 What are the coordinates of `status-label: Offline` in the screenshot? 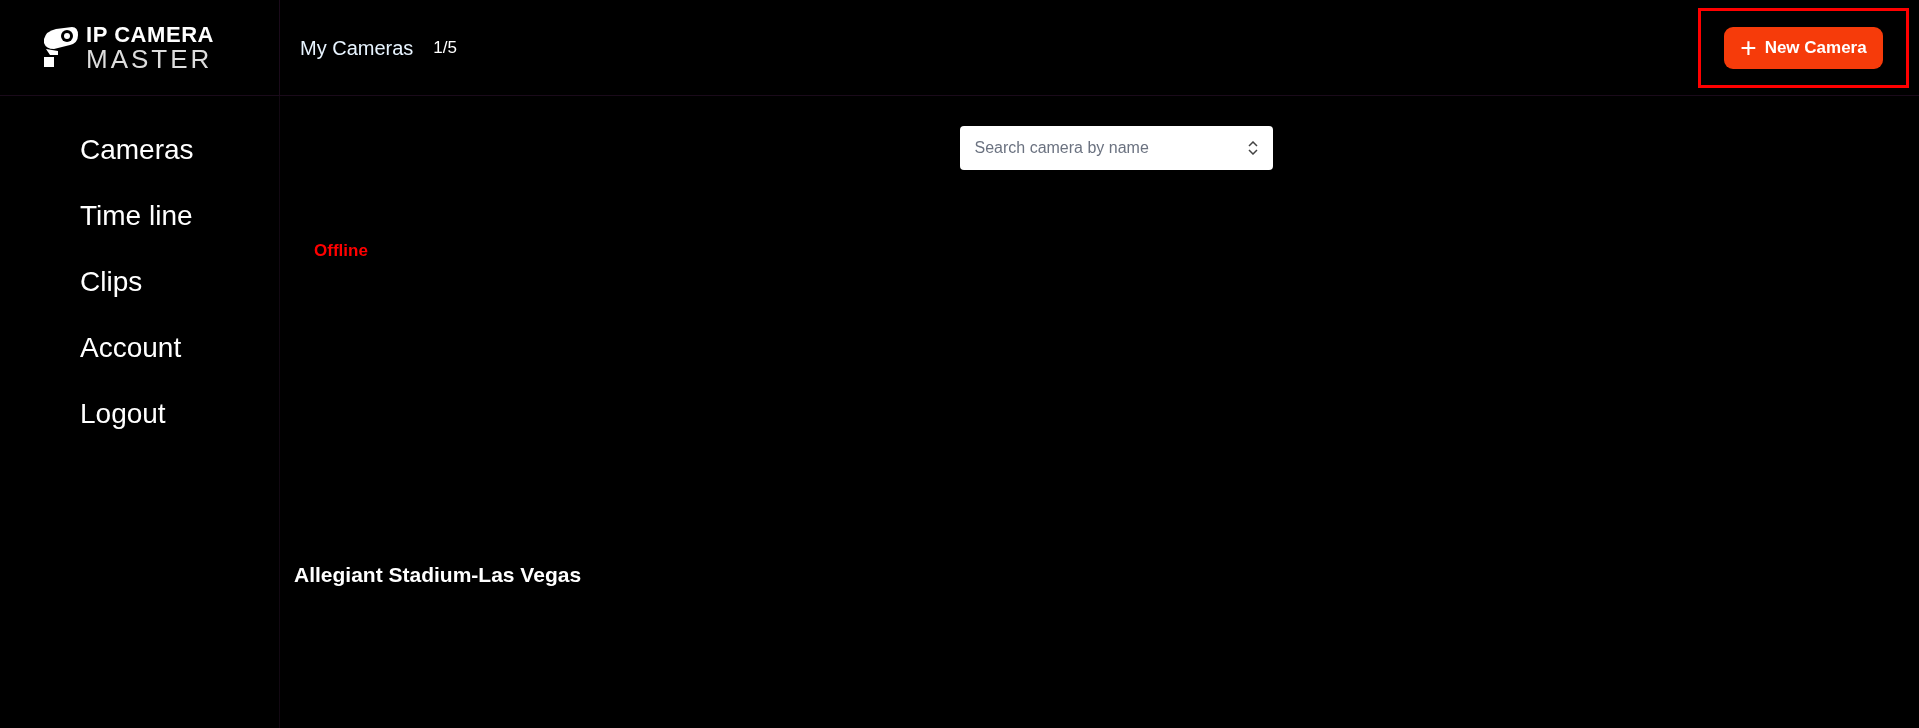 It's located at (341, 251).